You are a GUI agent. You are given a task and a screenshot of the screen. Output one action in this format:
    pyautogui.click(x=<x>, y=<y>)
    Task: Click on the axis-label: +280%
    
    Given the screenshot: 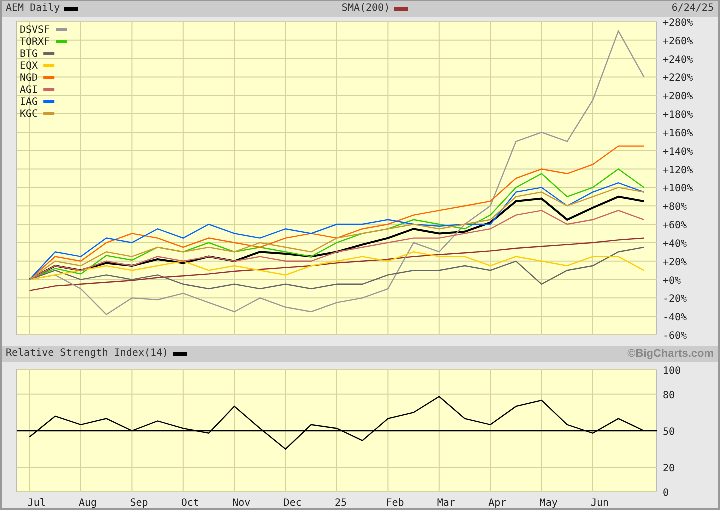 What is the action you would take?
    pyautogui.click(x=678, y=23)
    